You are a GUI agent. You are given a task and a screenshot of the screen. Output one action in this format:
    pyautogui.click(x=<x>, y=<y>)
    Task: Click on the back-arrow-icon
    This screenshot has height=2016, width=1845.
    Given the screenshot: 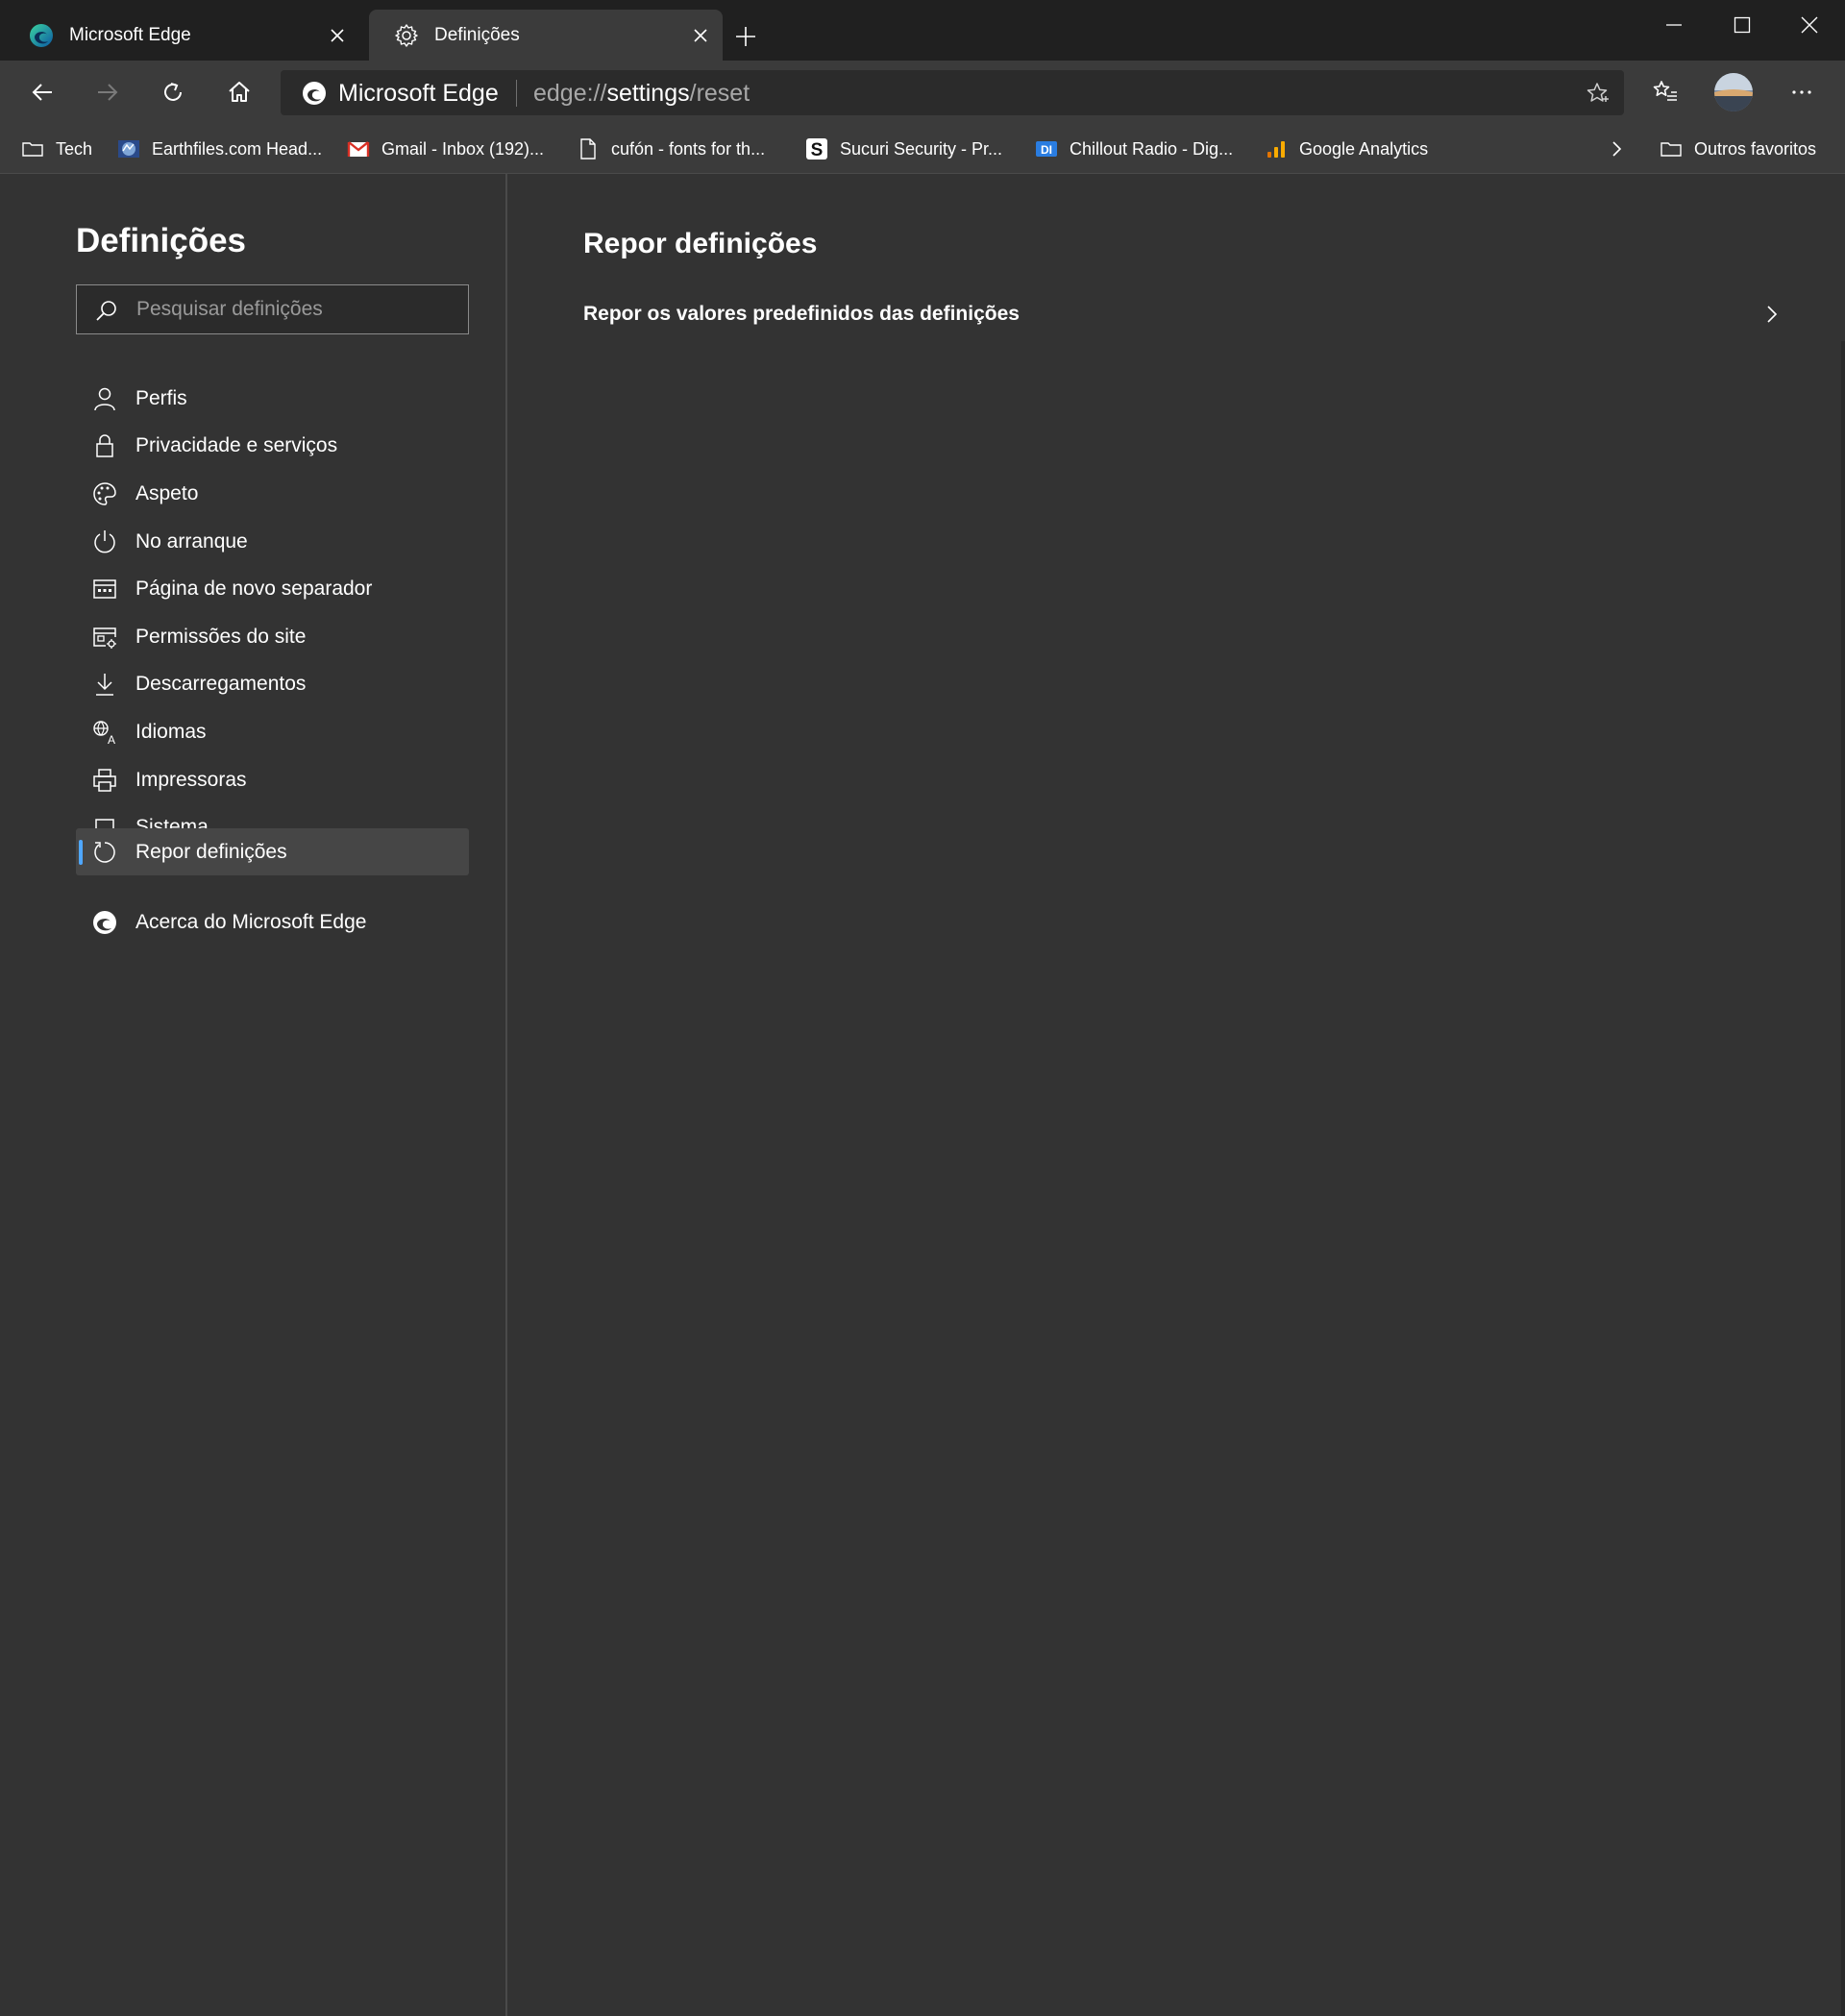 What is the action you would take?
    pyautogui.click(x=43, y=92)
    